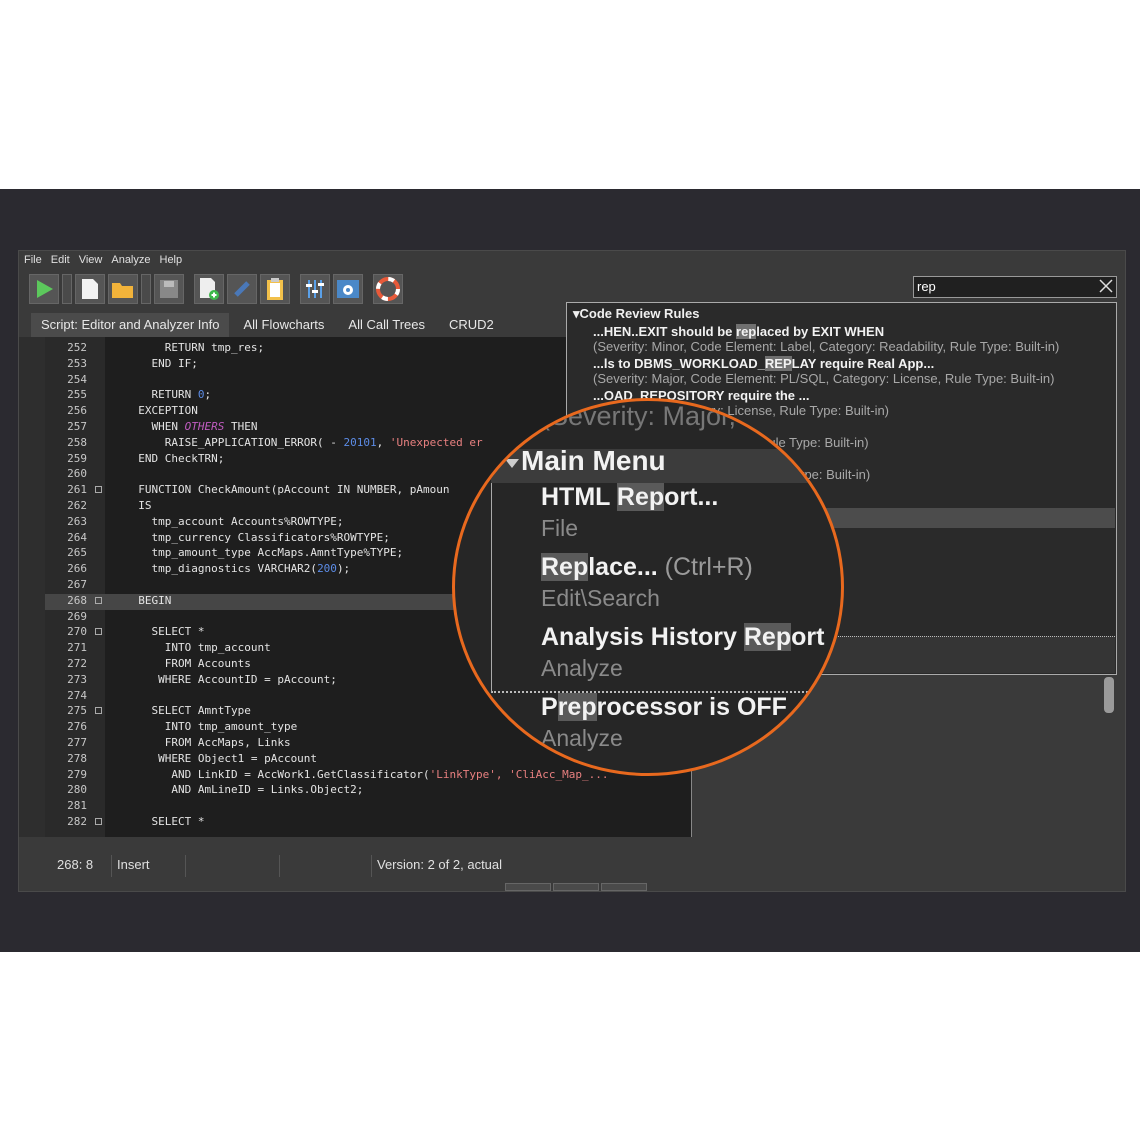 This screenshot has width=1140, height=1140. I want to click on options-button, so click(348, 289).